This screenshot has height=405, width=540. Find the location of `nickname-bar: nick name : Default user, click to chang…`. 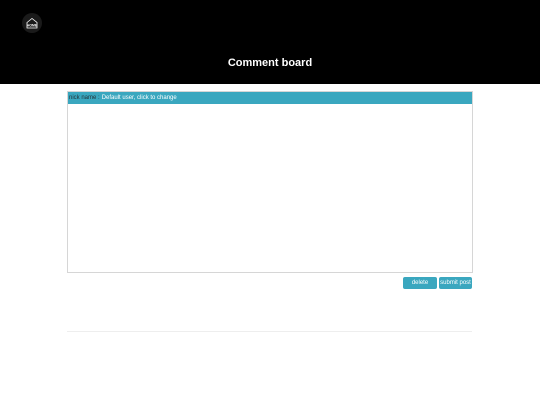

nickname-bar: nick name : Default user, click to chang… is located at coordinates (270, 98).